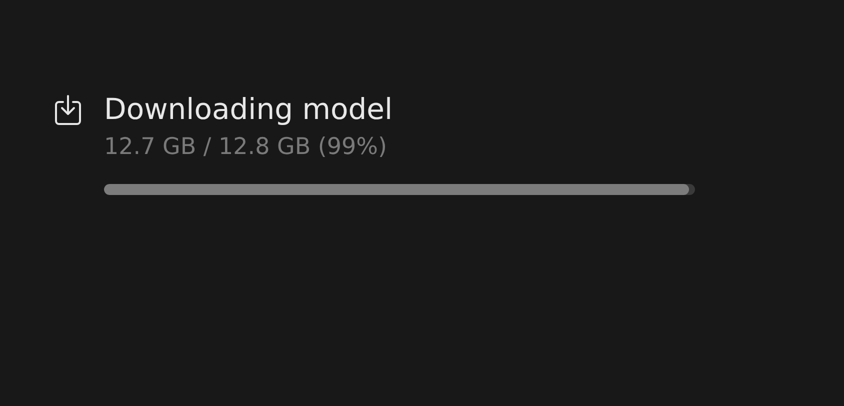 The height and width of the screenshot is (406, 844). What do you see at coordinates (249, 109) in the screenshot?
I see `download-title: Downloading model` at bounding box center [249, 109].